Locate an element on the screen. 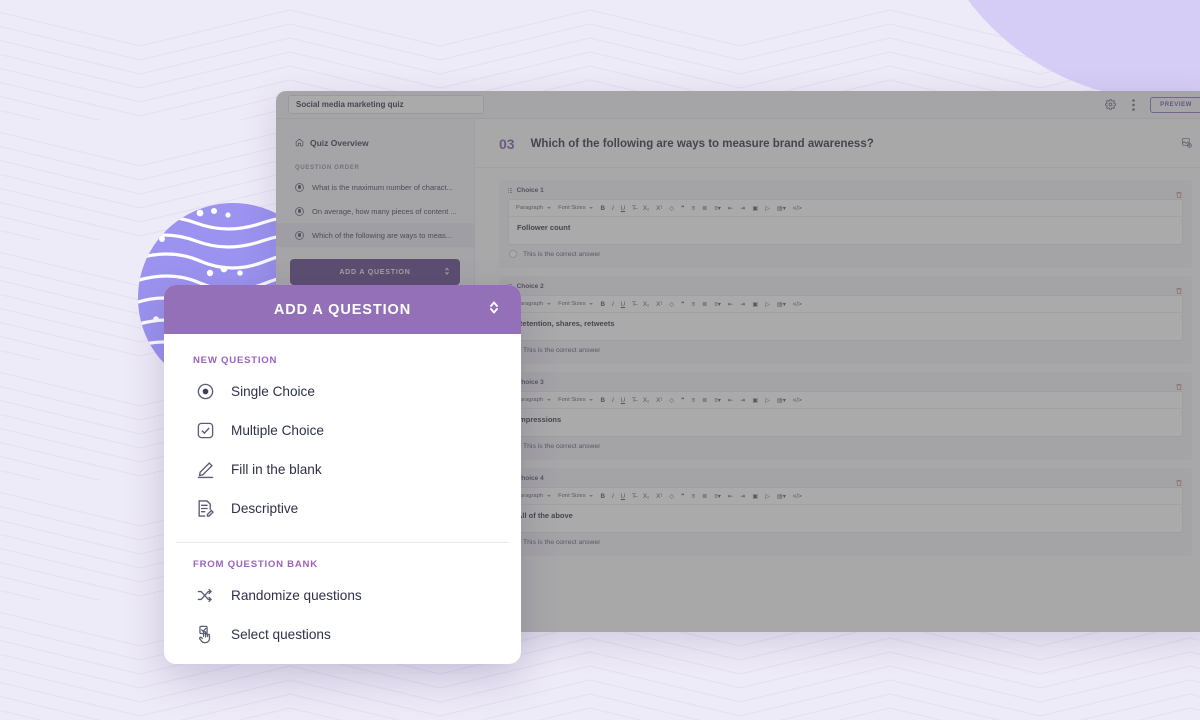  image-add-icon is located at coordinates (1186, 144).